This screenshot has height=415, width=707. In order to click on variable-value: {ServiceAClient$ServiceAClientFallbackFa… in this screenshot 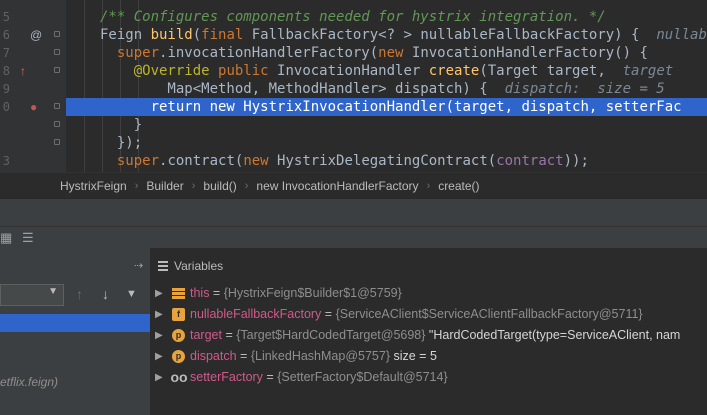, I will do `click(489, 314)`.